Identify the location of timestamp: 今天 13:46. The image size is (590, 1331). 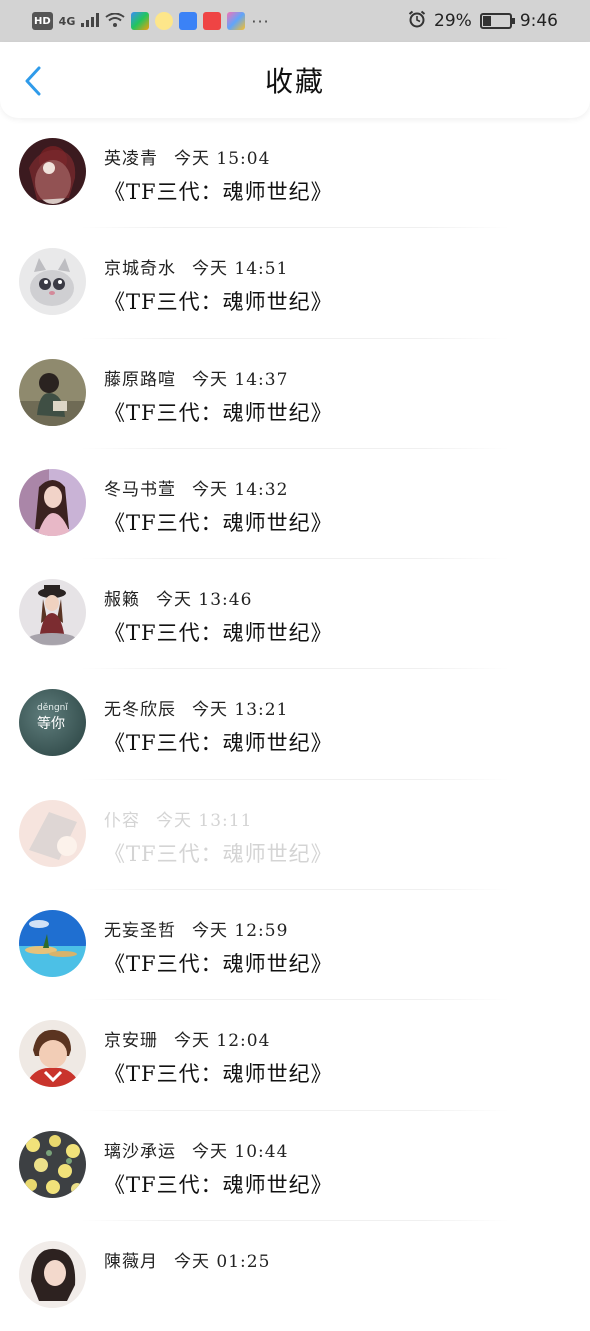
(204, 600).